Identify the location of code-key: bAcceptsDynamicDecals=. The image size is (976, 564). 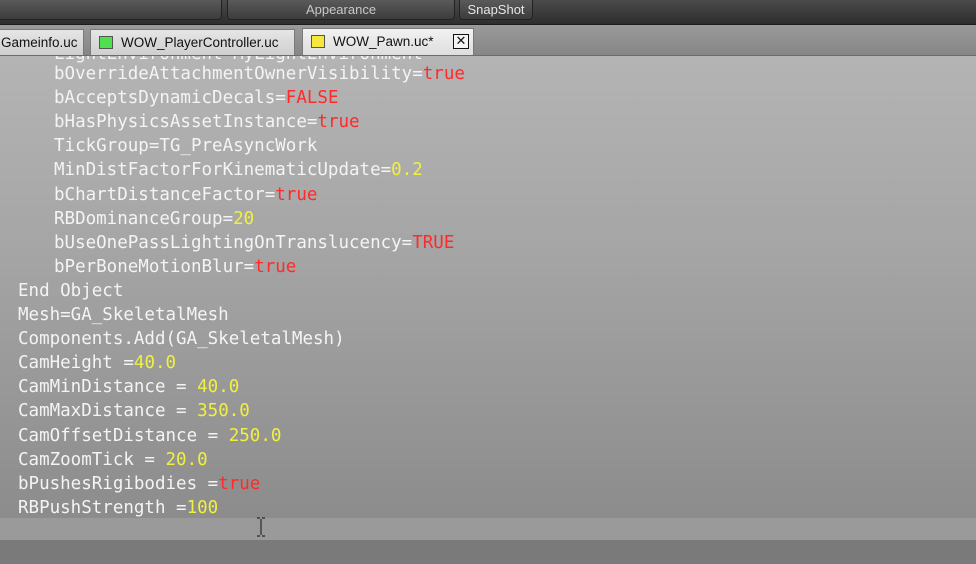
(170, 98).